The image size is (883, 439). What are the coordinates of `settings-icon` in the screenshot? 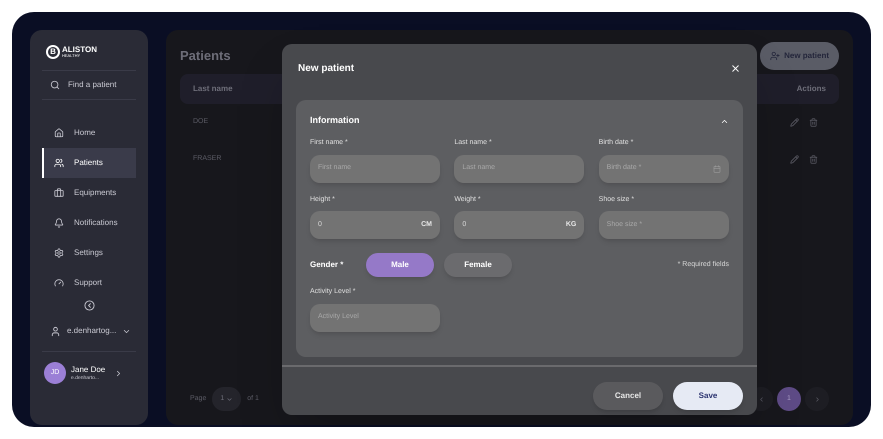 It's located at (59, 253).